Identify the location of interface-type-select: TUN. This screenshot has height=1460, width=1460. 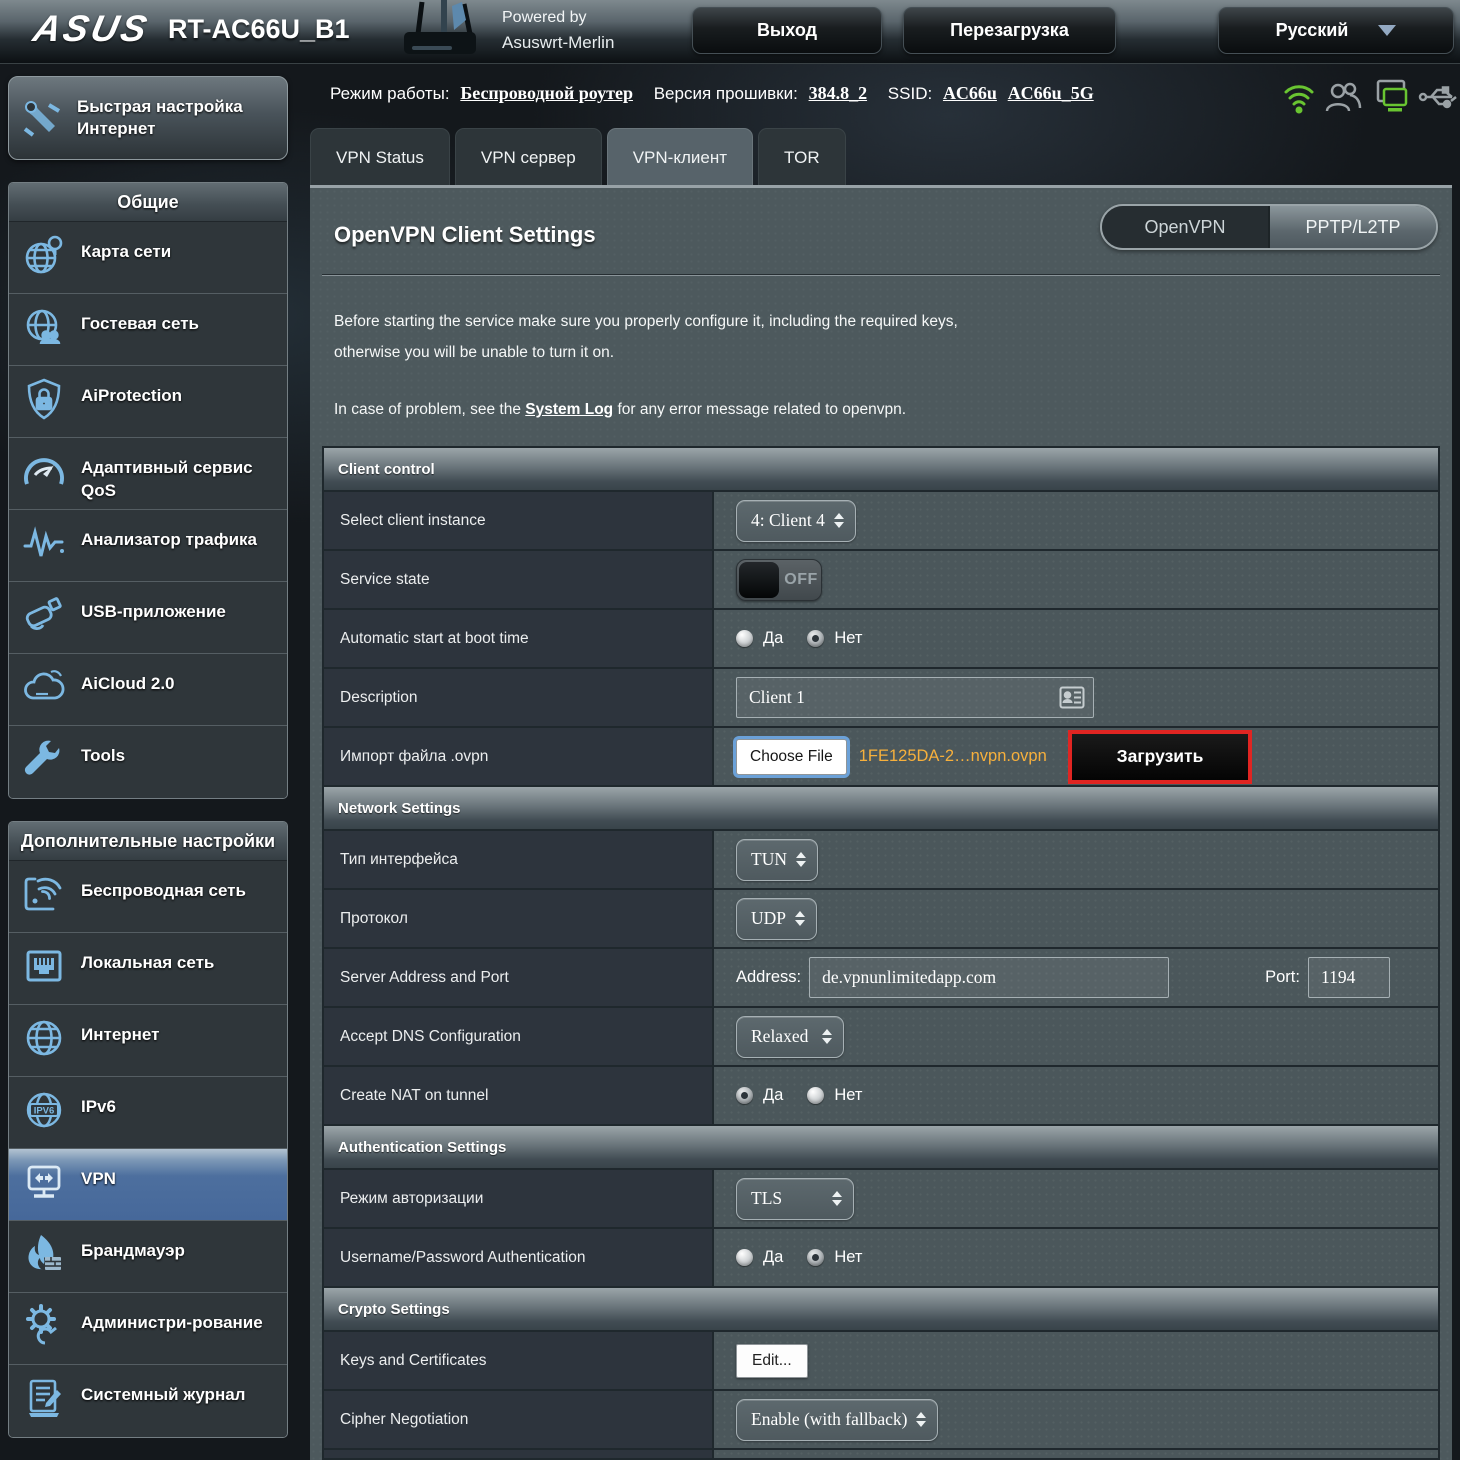
(777, 859).